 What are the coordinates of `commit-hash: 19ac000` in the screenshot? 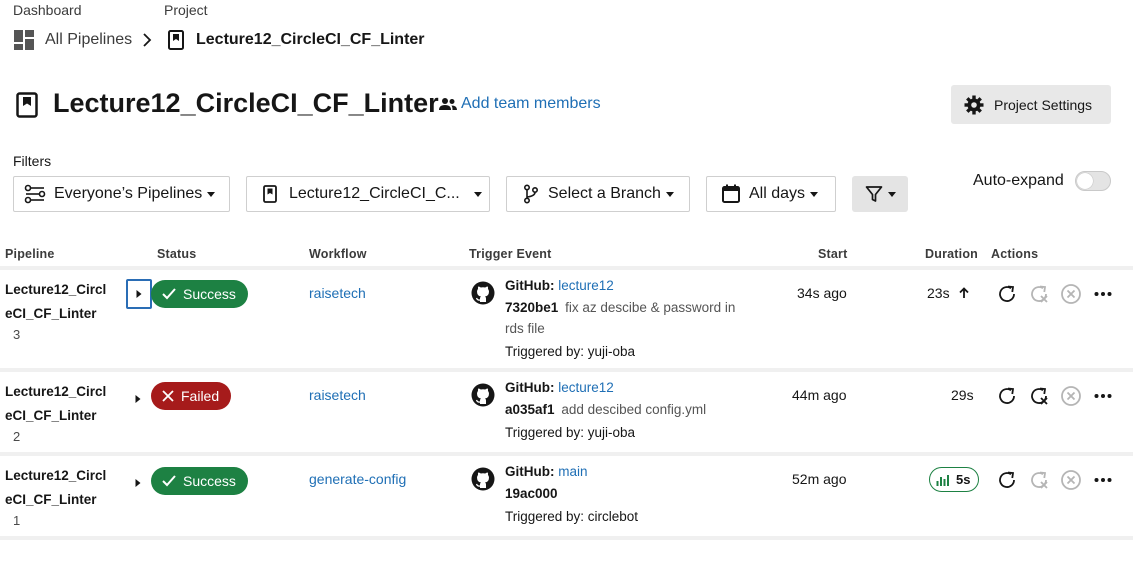 It's located at (531, 493).